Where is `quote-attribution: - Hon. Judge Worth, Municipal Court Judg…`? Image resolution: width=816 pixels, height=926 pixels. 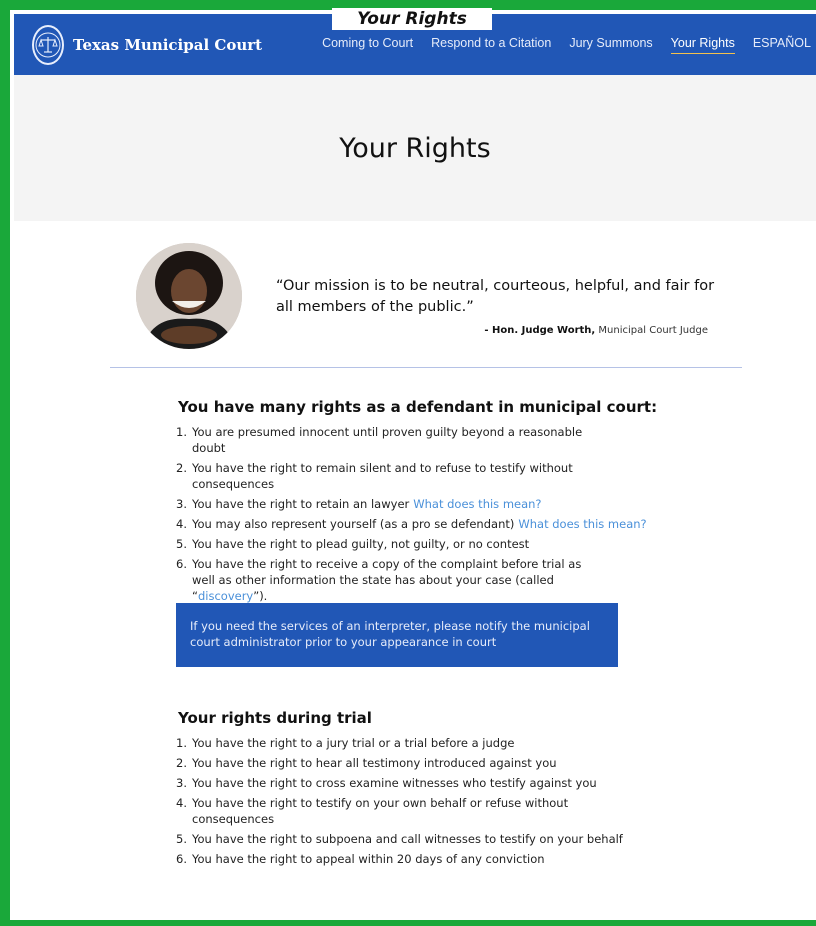
quote-attribution: - Hon. Judge Worth, Municipal Court Judg… is located at coordinates (574, 330).